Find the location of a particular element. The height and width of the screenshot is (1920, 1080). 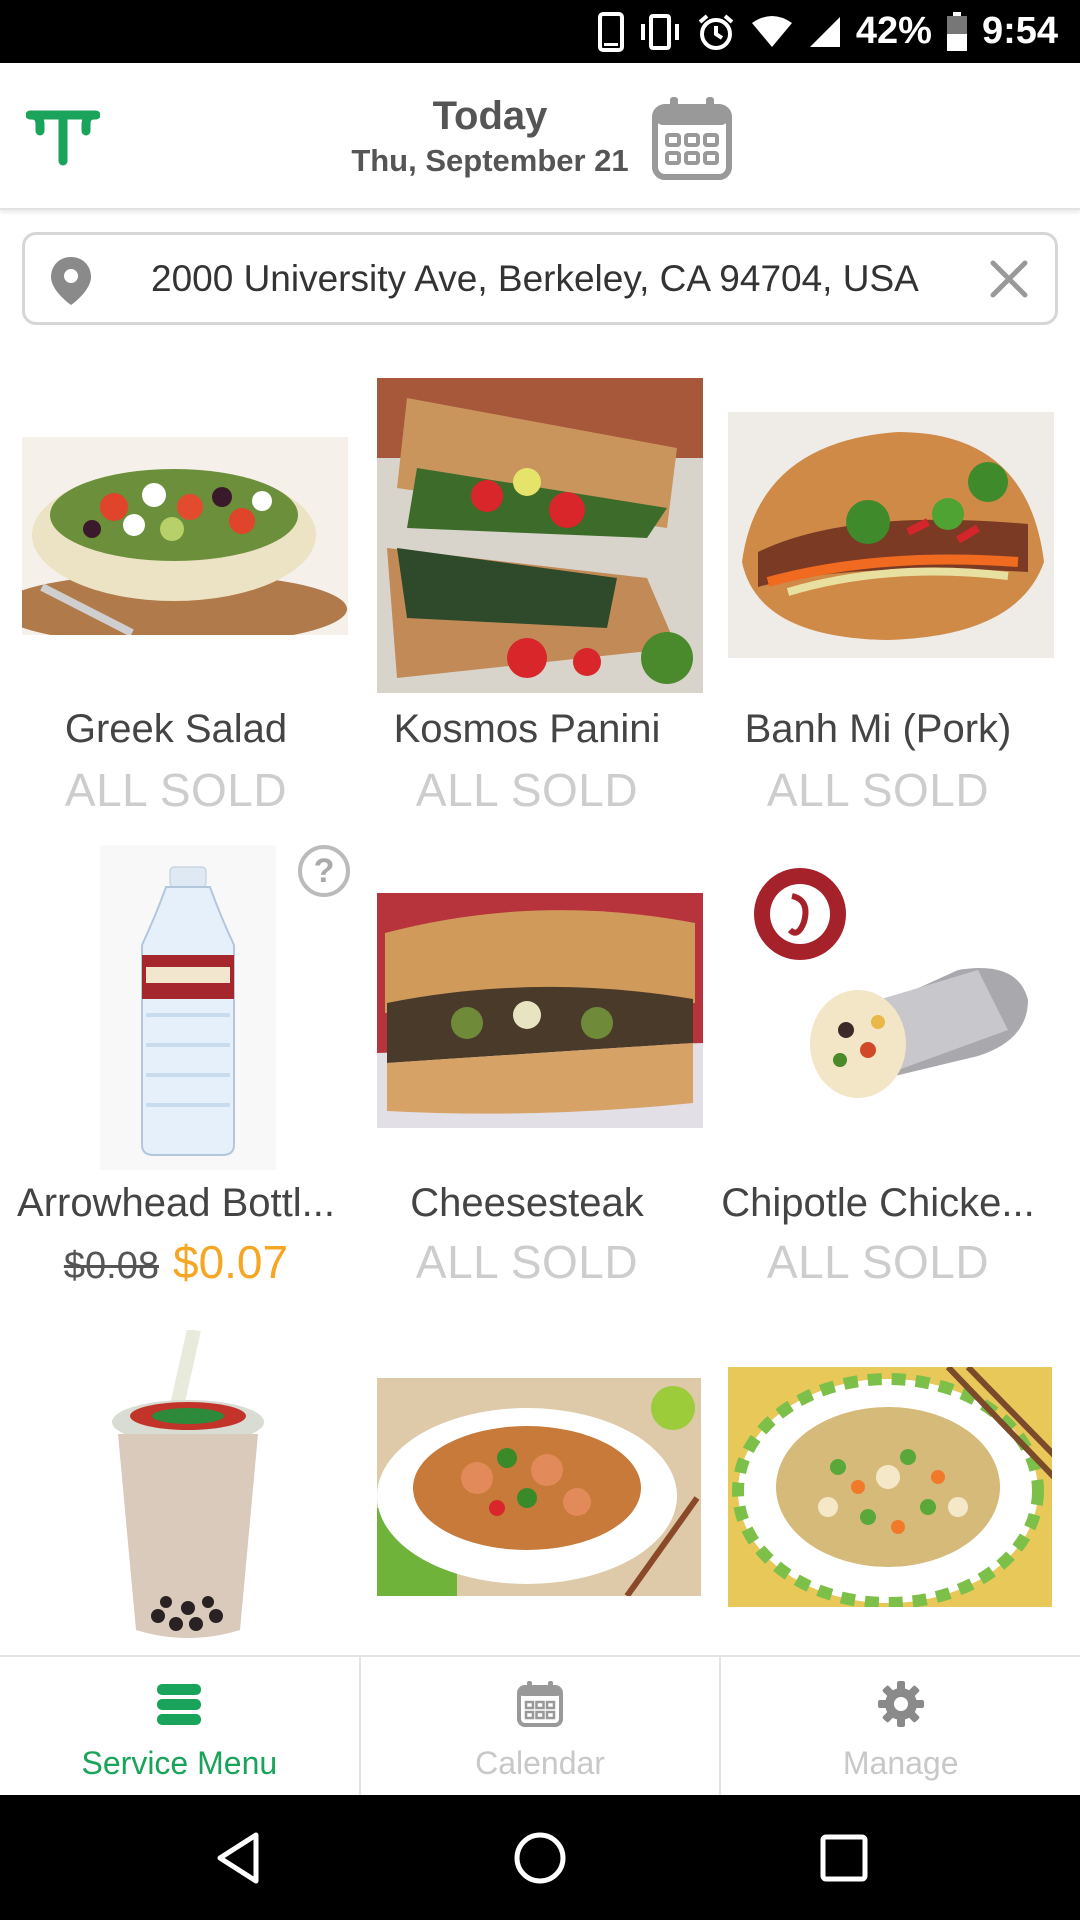

tab-label: Calendar is located at coordinates (540, 1763).